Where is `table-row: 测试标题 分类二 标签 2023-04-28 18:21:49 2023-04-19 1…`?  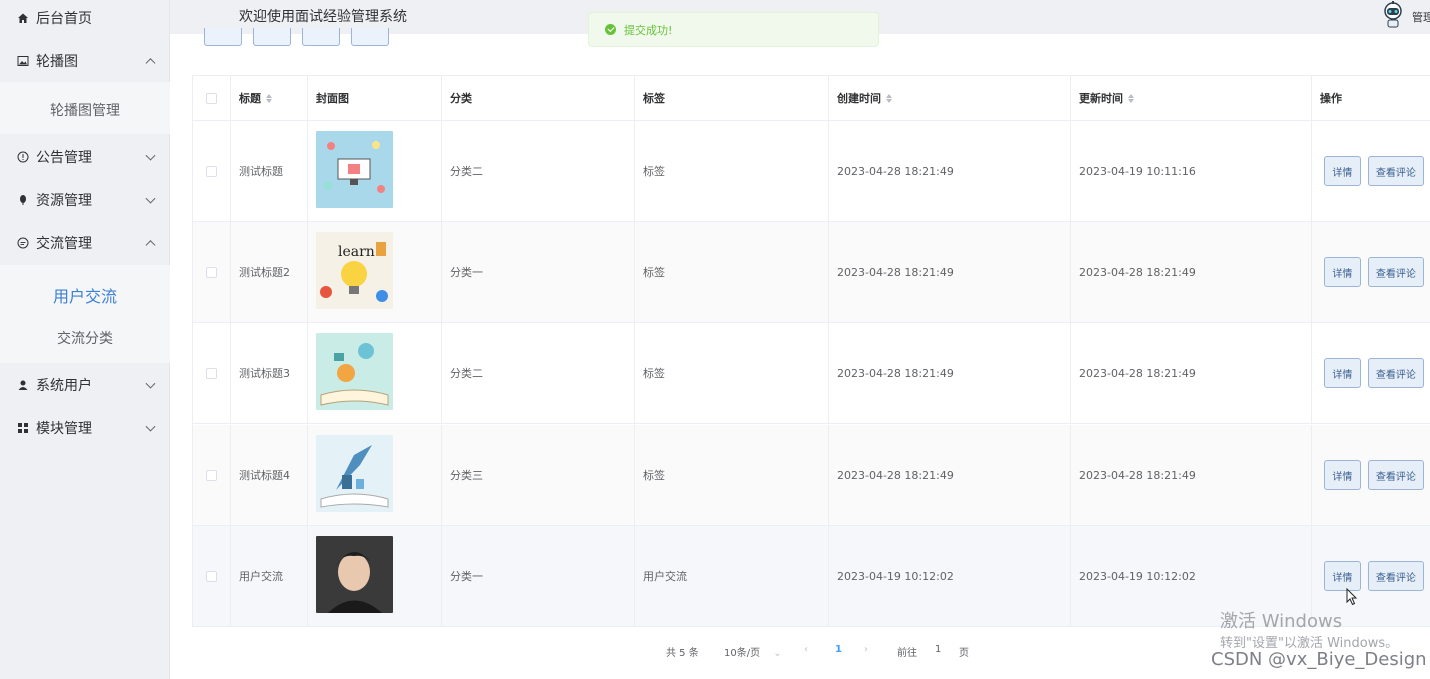
table-row: 测试标题 分类二 标签 2023-04-28 18:21:49 2023-04-19 1… is located at coordinates (811, 171).